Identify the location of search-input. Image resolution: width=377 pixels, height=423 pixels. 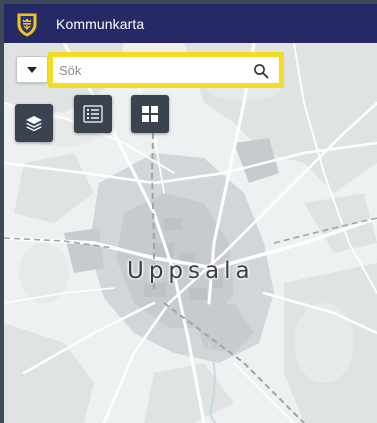
(147, 70).